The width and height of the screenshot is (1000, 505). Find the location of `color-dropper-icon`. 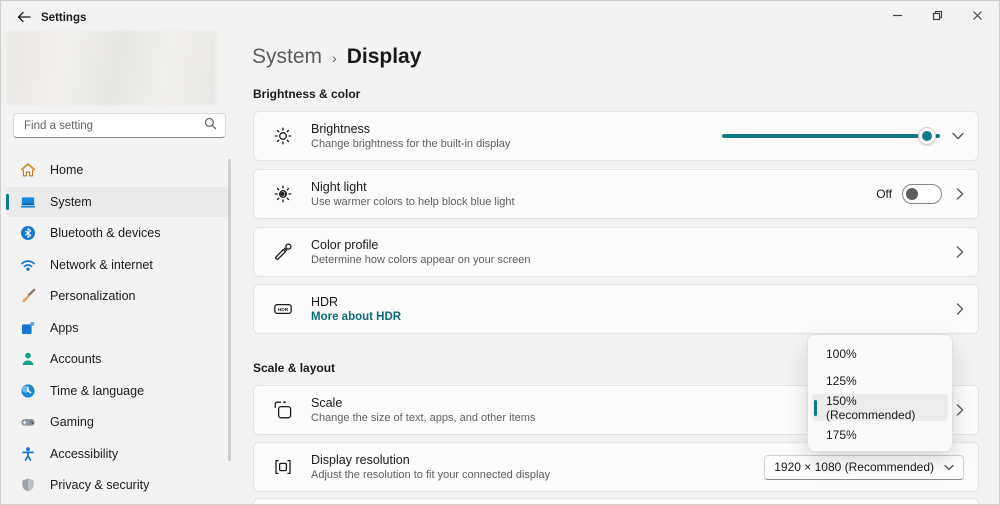

color-dropper-icon is located at coordinates (283, 252).